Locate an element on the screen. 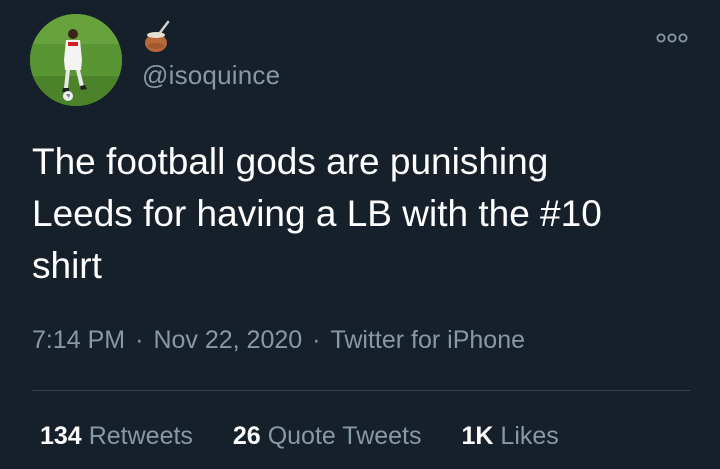  user-handle: @isoquince is located at coordinates (211, 75).